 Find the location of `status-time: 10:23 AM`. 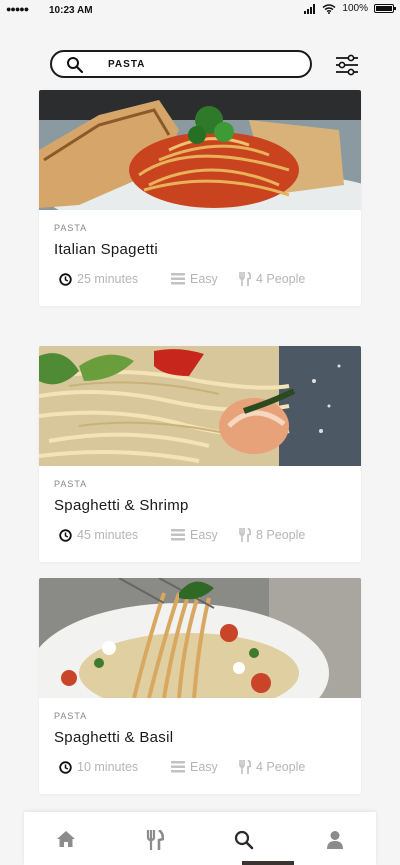

status-time: 10:23 AM is located at coordinates (71, 10).